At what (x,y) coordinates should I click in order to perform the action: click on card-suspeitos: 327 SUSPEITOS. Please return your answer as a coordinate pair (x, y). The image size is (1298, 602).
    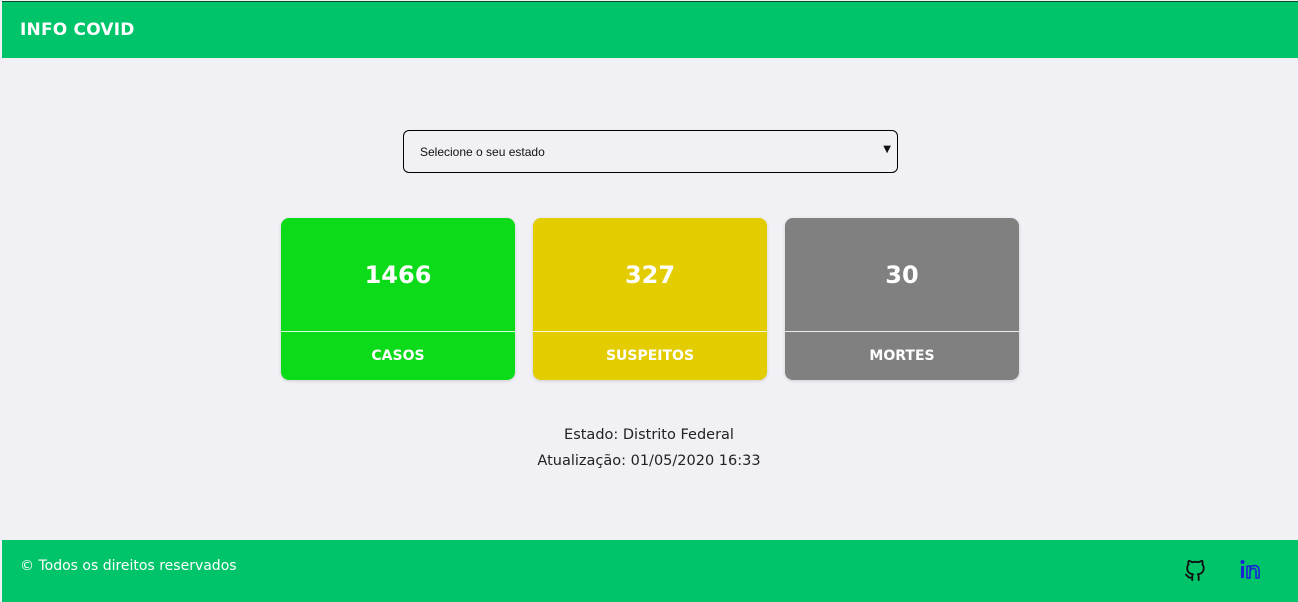
    Looking at the image, I should click on (650, 299).